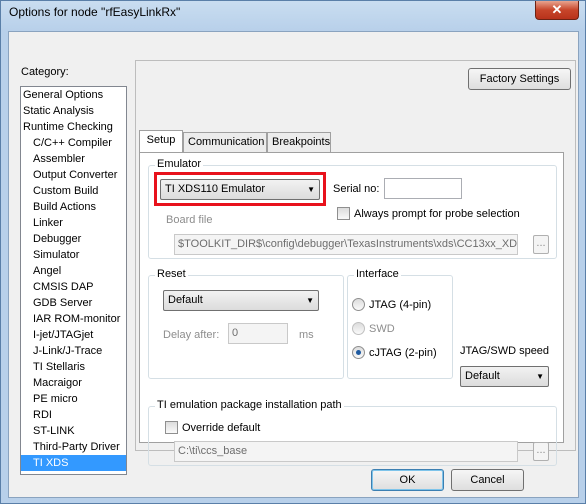 The height and width of the screenshot is (504, 586). Describe the element at coordinates (73, 223) in the screenshot. I see `category-item-linker: Linker` at that location.